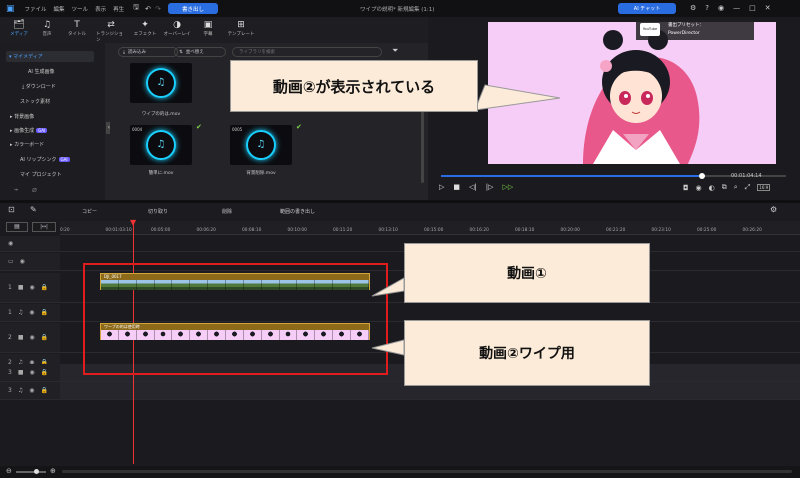 This screenshot has width=800, height=478. What do you see at coordinates (354, 86) in the screenshot?
I see `callout-preview: 動画②が表示されている` at bounding box center [354, 86].